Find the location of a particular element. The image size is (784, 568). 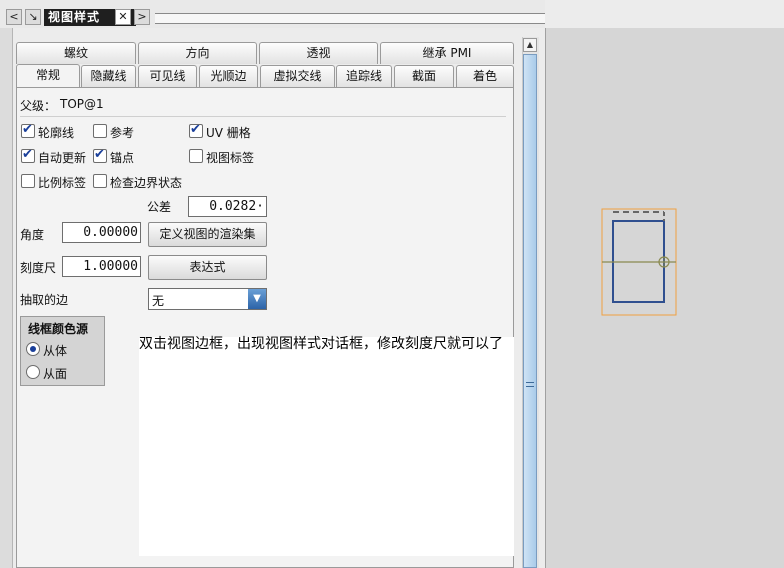

anchor-label: 锚点 is located at coordinates (122, 158).